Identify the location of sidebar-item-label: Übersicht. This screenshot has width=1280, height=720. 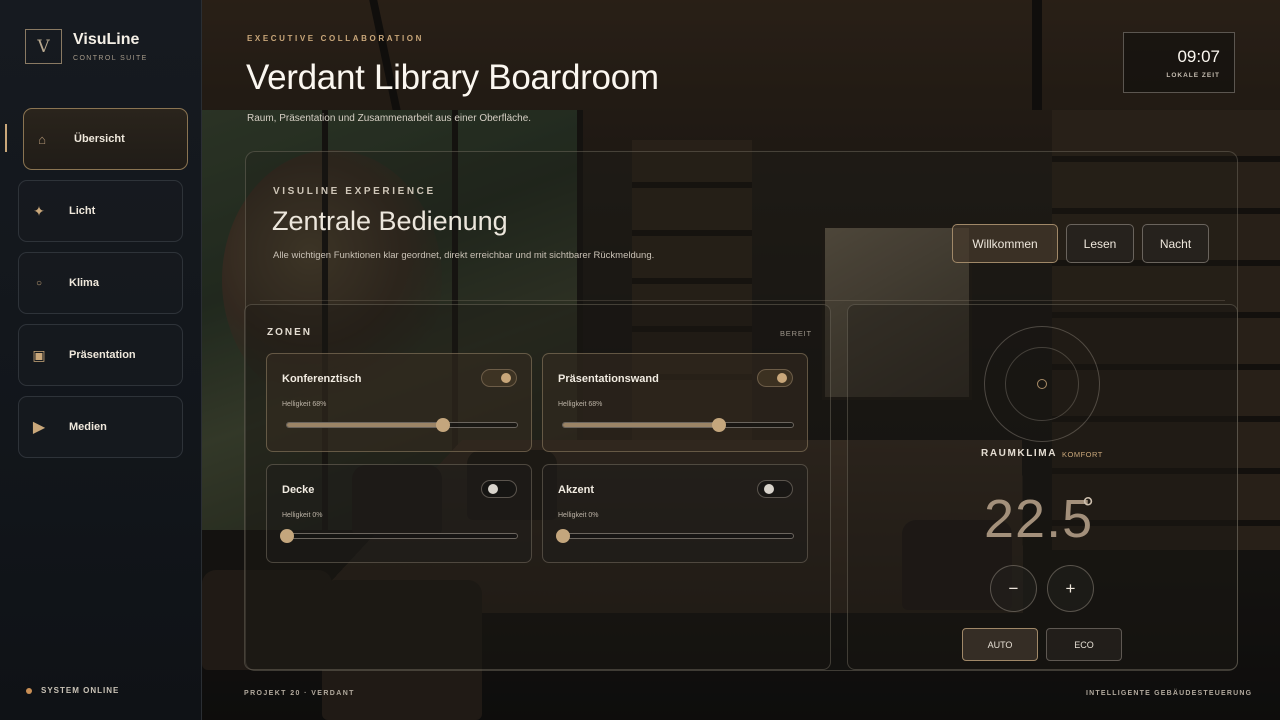
(99, 139).